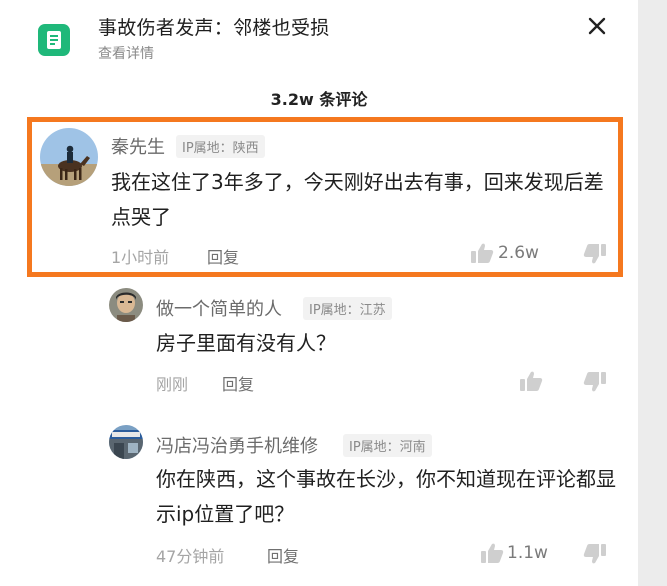 Image resolution: width=667 pixels, height=586 pixels. I want to click on comment-text: 我在这住了3年多了，今天刚好出去有事，回来发现后差点哭了, so click(363, 200).